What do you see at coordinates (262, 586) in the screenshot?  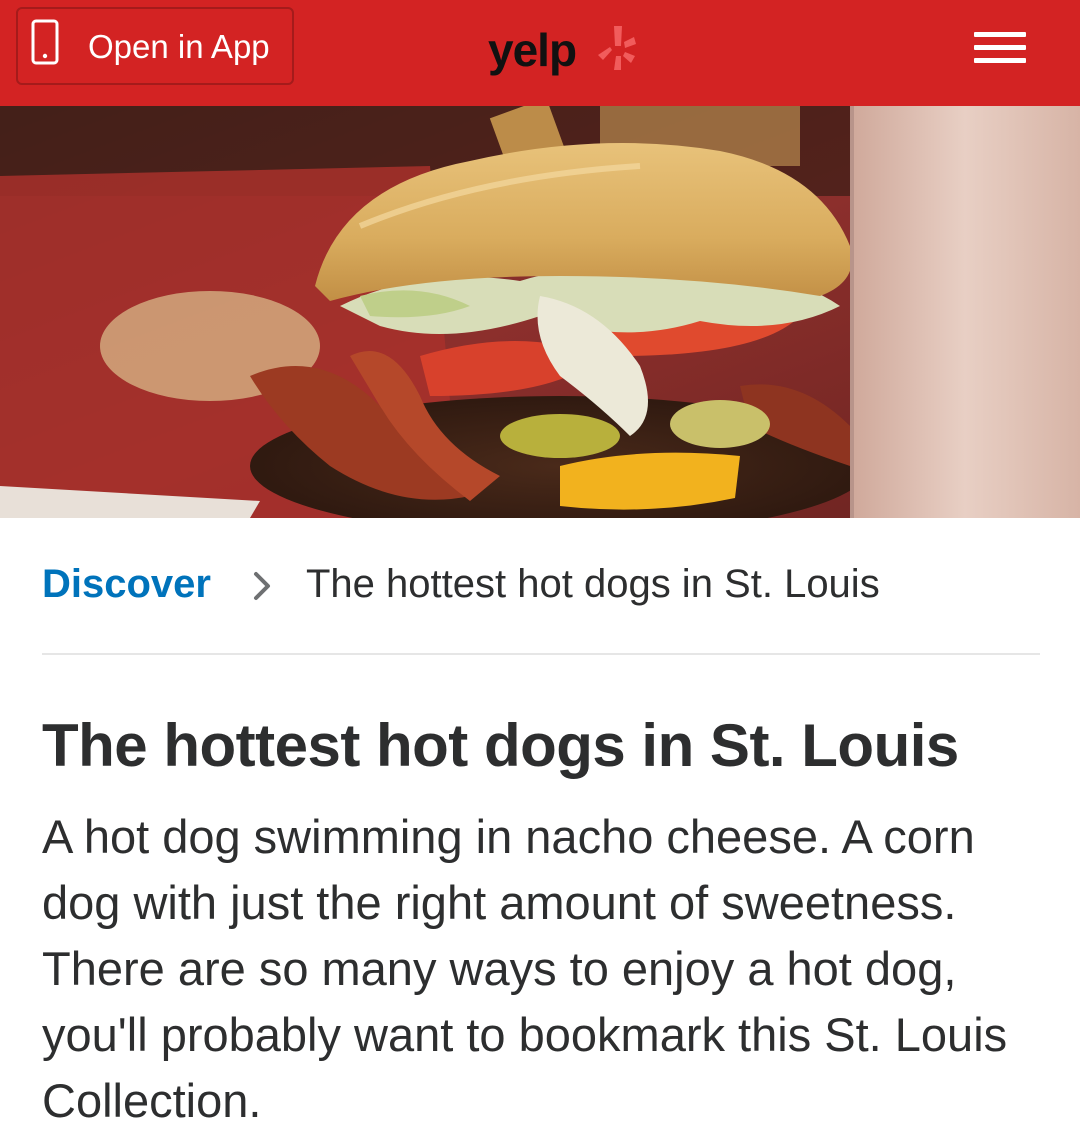 I see `chevron-right-icon` at bounding box center [262, 586].